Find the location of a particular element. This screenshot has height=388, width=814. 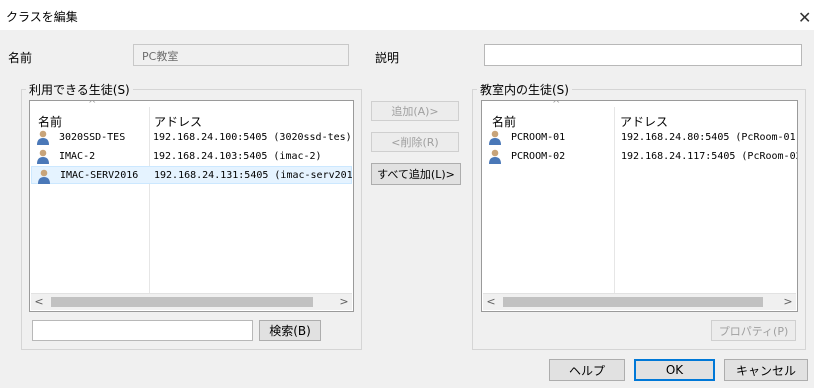

name-field: PC教室 is located at coordinates (241, 55).